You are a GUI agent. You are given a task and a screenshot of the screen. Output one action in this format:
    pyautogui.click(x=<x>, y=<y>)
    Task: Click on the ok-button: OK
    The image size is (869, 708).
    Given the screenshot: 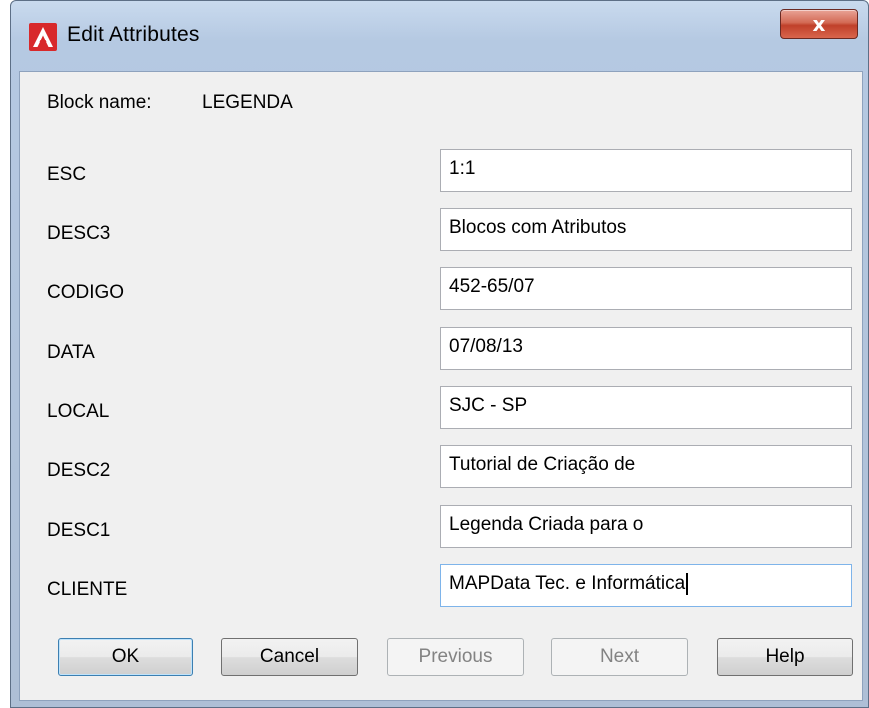 What is the action you would take?
    pyautogui.click(x=125, y=657)
    